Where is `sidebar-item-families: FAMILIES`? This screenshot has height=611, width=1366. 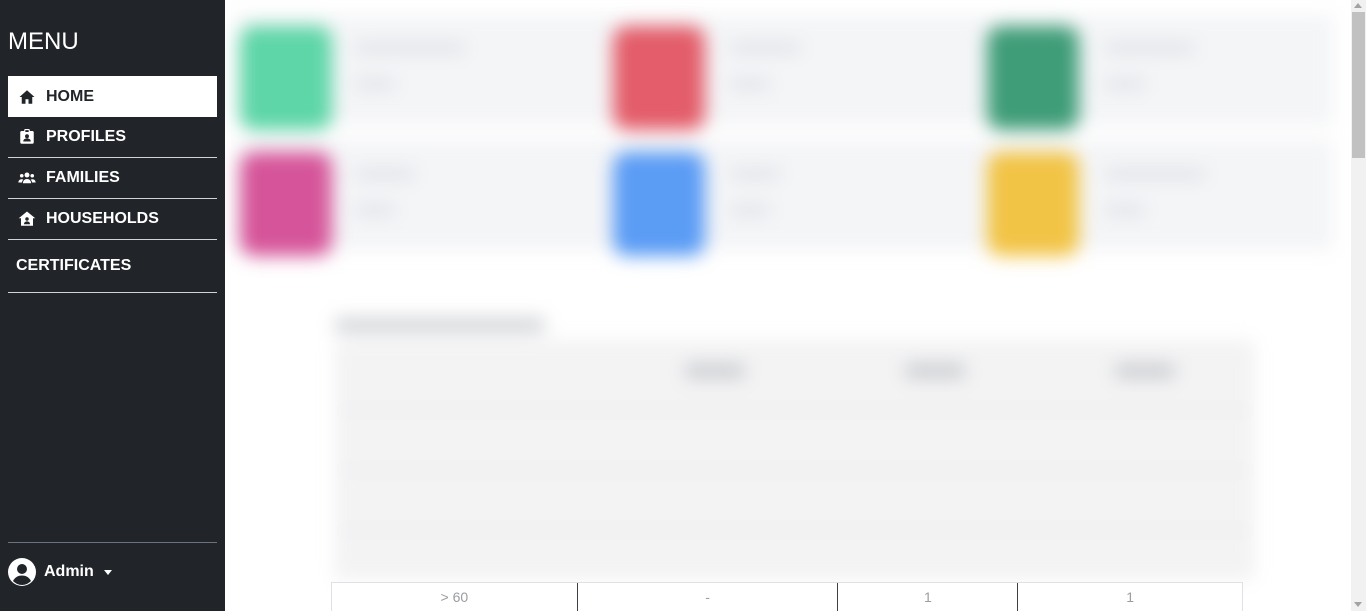 sidebar-item-families: FAMILIES is located at coordinates (112, 178).